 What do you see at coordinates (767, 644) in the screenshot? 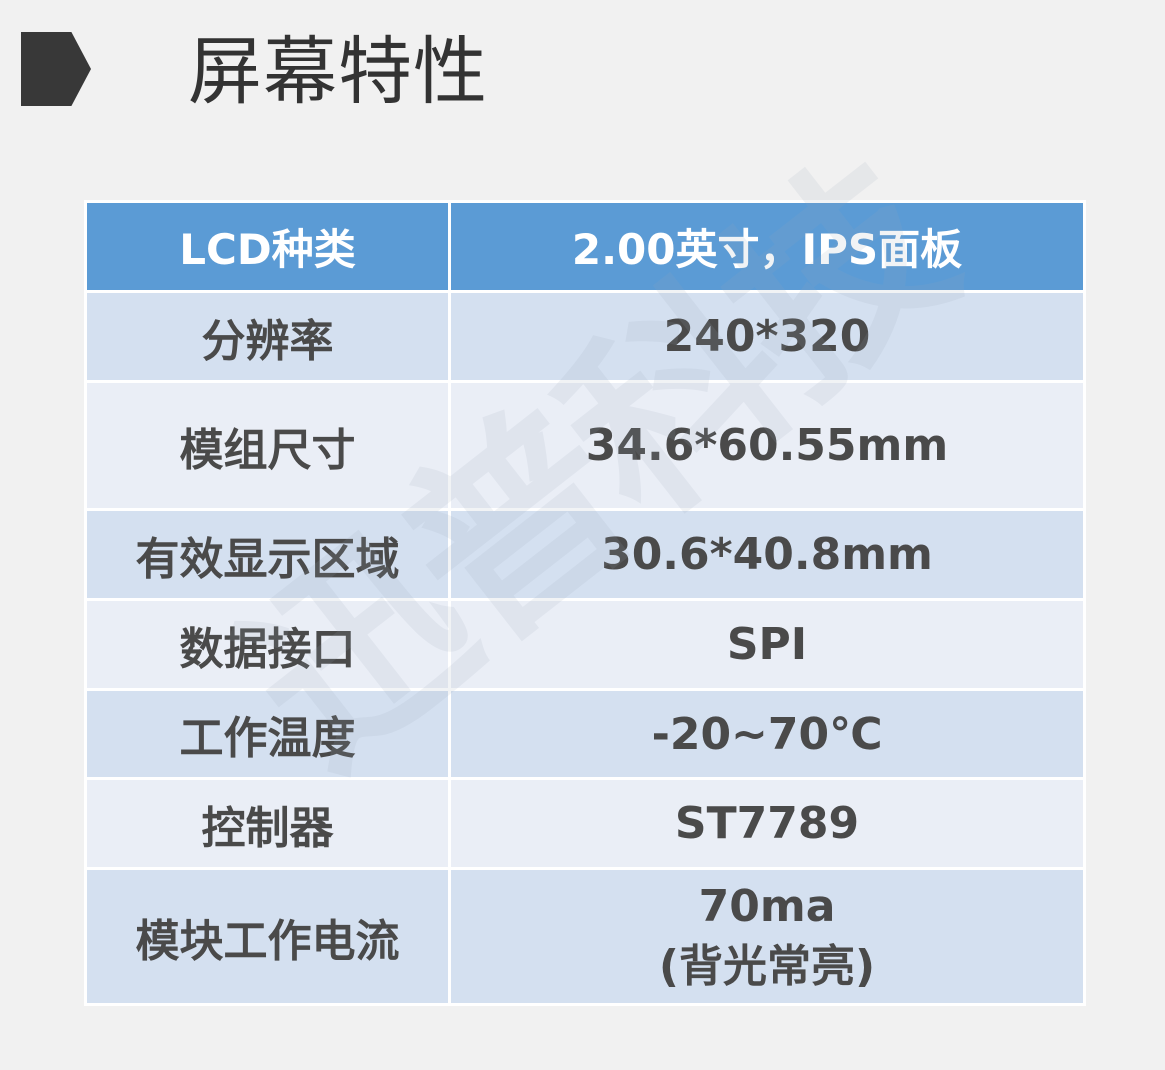
I see `row-value-data-interface: SPI` at bounding box center [767, 644].